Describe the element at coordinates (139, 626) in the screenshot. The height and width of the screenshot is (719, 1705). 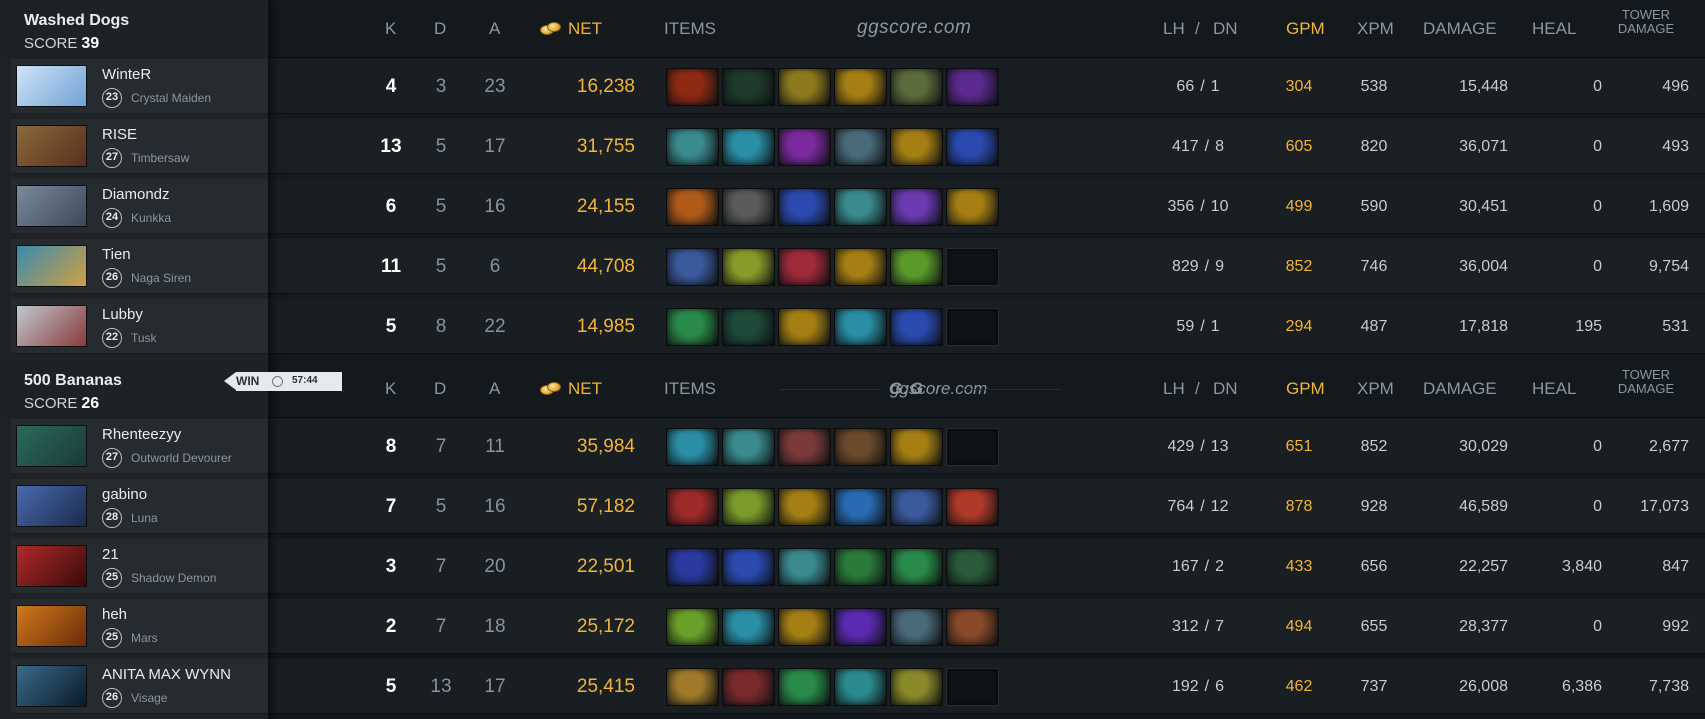
I see `player-card: heh 25 Mars` at that location.